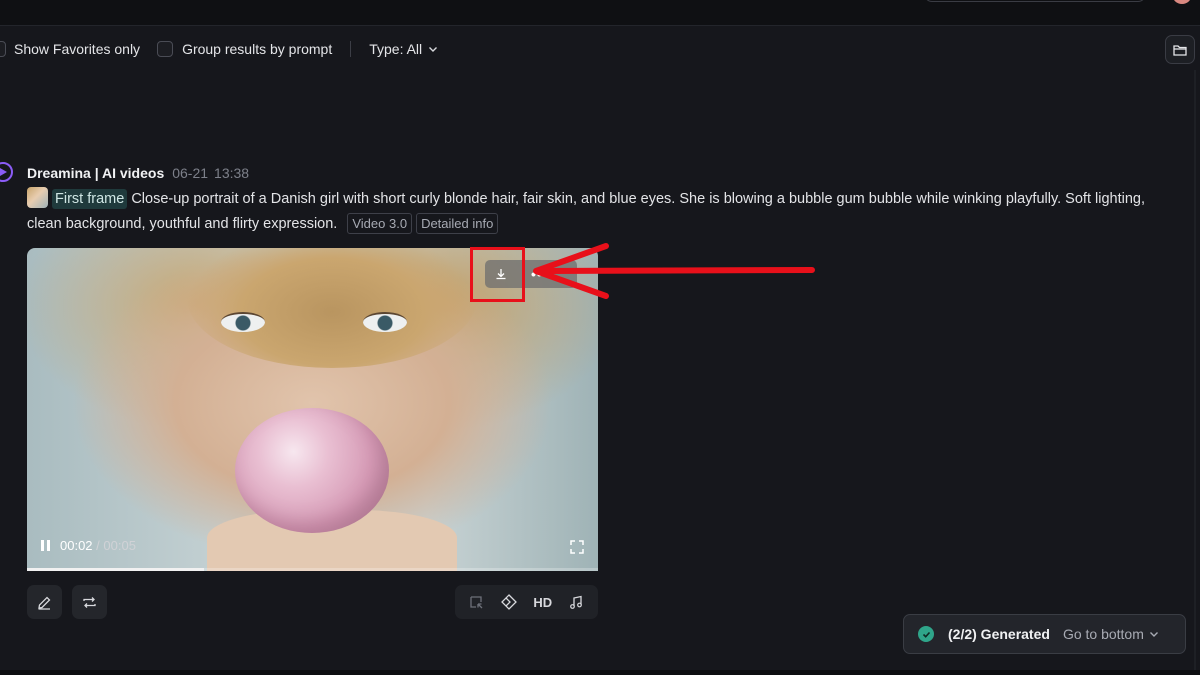 This screenshot has width=1200, height=675. What do you see at coordinates (6, 172) in the screenshot?
I see `dreamina-logo-icon` at bounding box center [6, 172].